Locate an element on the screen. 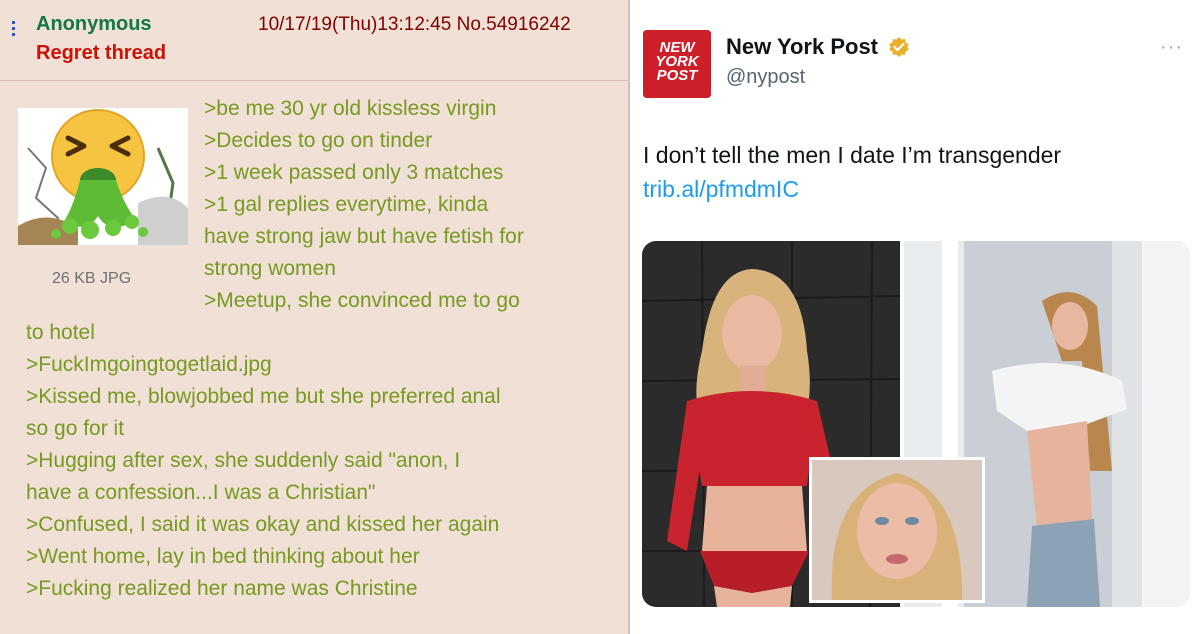 Image resolution: width=1200 pixels, height=634 pixels. greentext-line: strong women is located at coordinates (270, 268).